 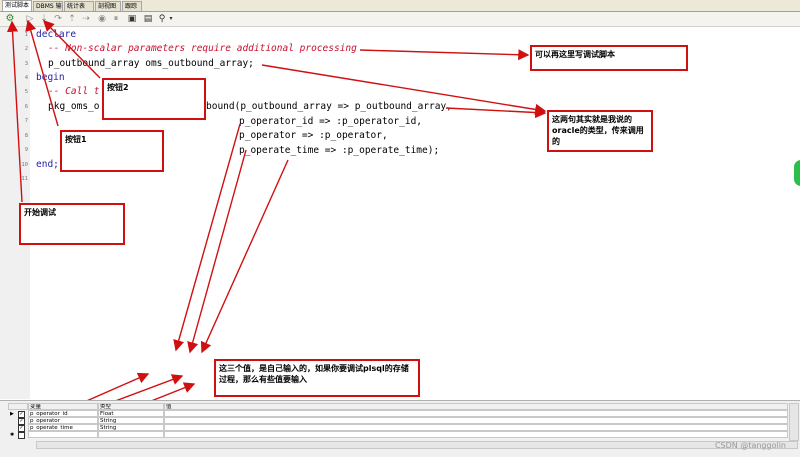 I want to click on note-oracle-type: 这两句其实就是我说的oracle的类型，传来调用的, so click(x=600, y=131).